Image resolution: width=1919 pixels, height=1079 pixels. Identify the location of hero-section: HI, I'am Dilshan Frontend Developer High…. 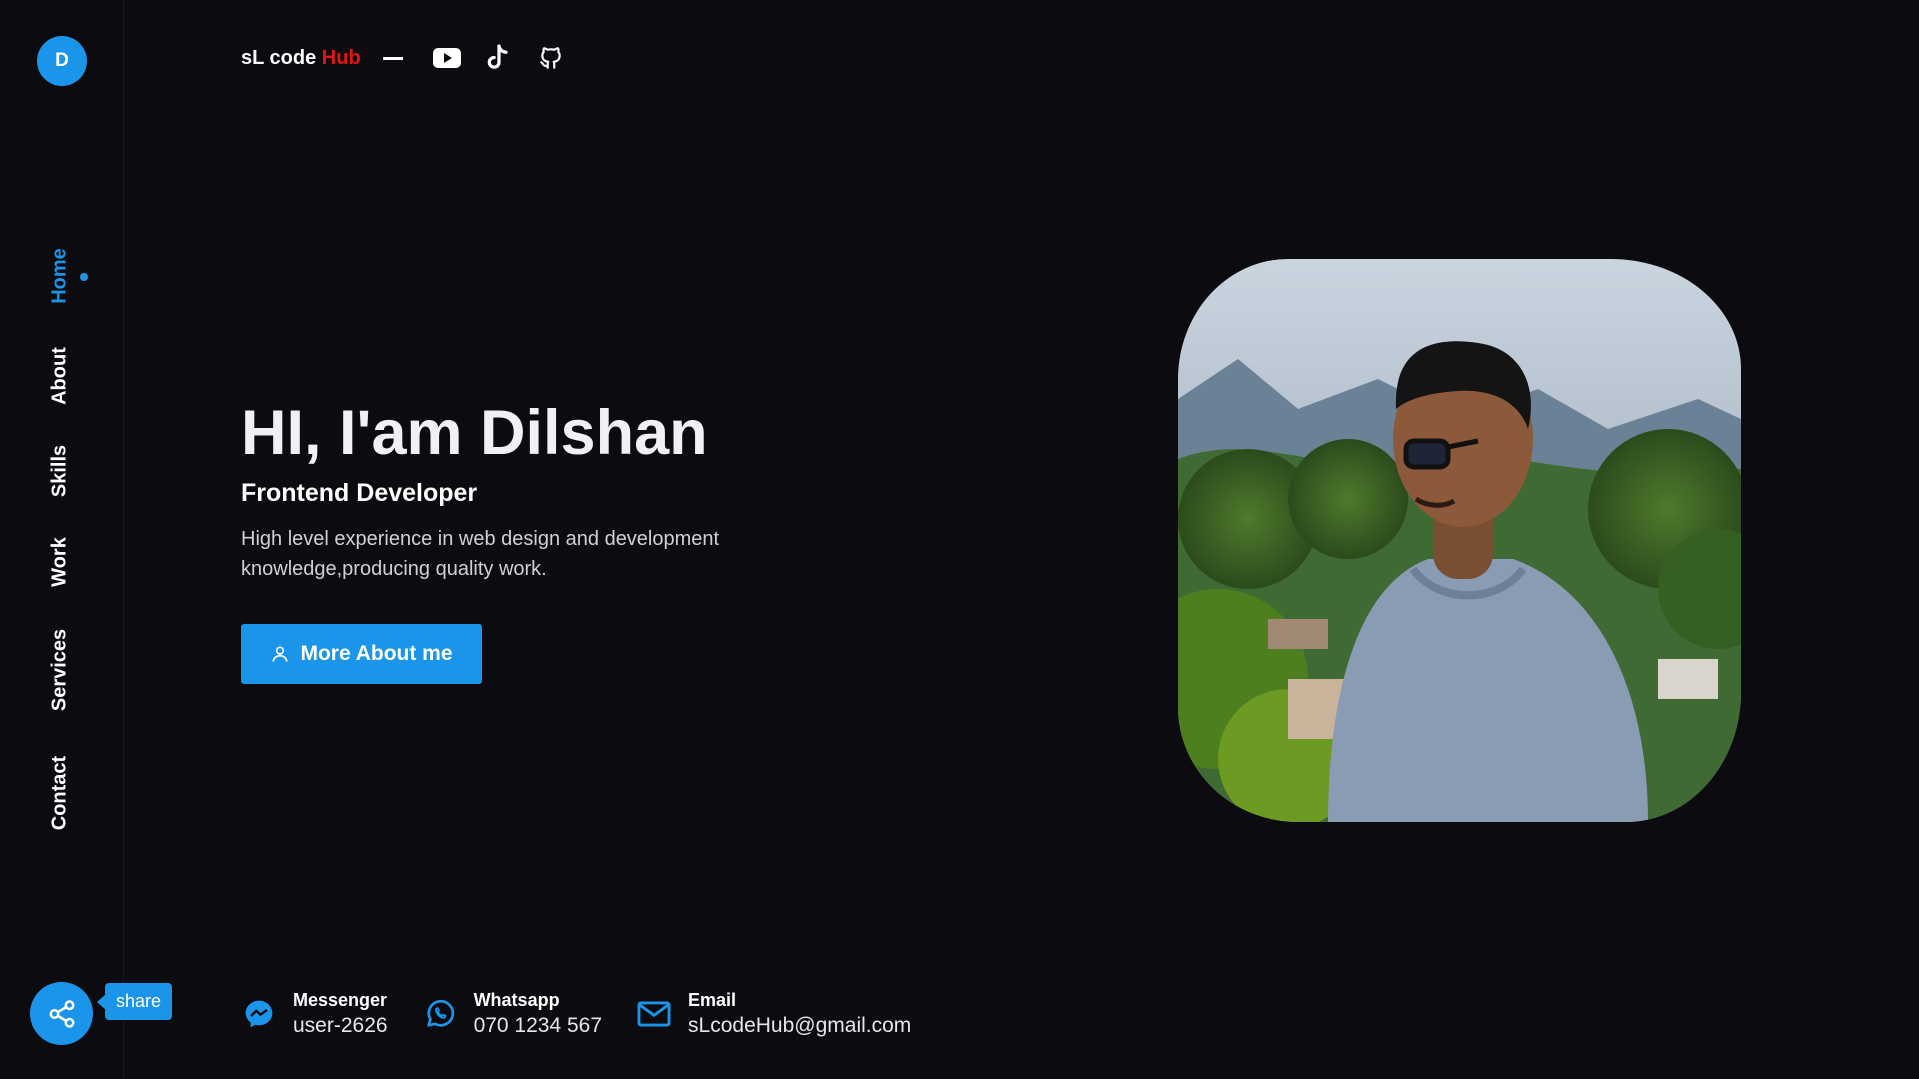
(541, 539).